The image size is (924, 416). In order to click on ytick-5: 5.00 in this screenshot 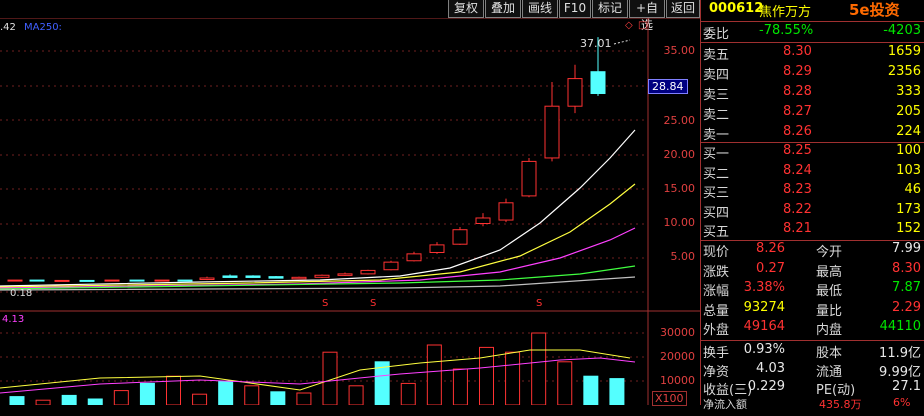, I will do `click(683, 256)`.